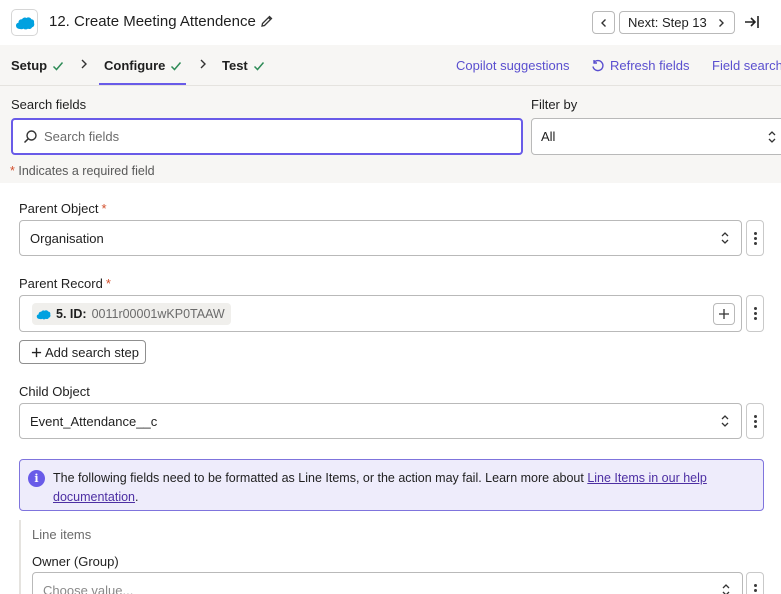  I want to click on chevron-left-icon, so click(603, 22).